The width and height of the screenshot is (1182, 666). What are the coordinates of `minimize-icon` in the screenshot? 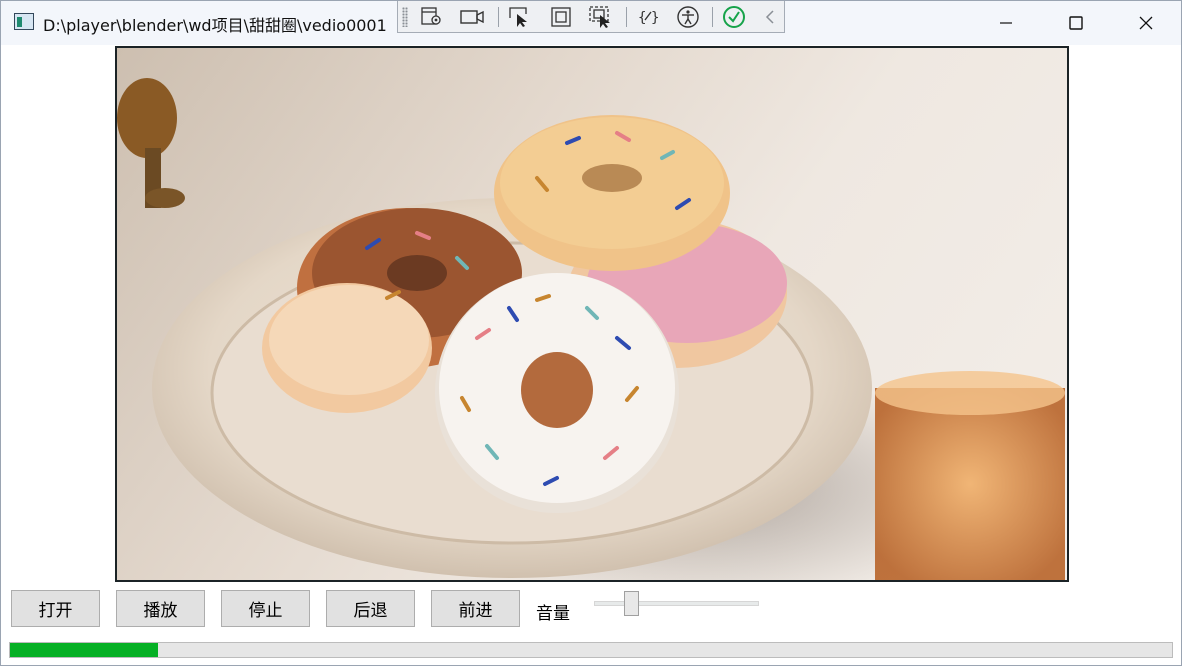 It's located at (1006, 23).